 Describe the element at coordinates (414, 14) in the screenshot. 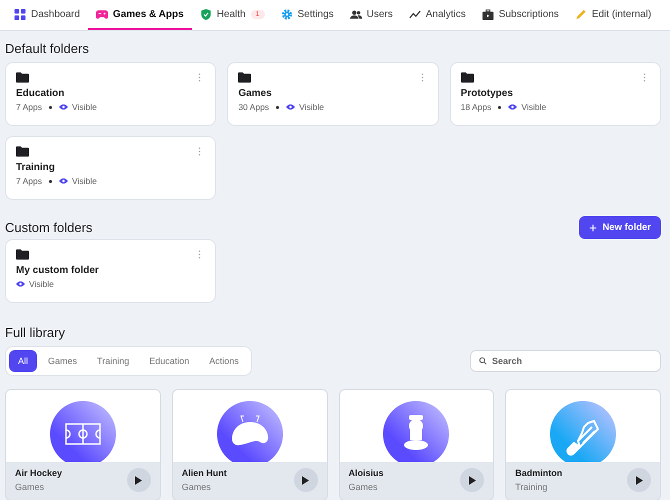

I see `trend-line-icon` at that location.